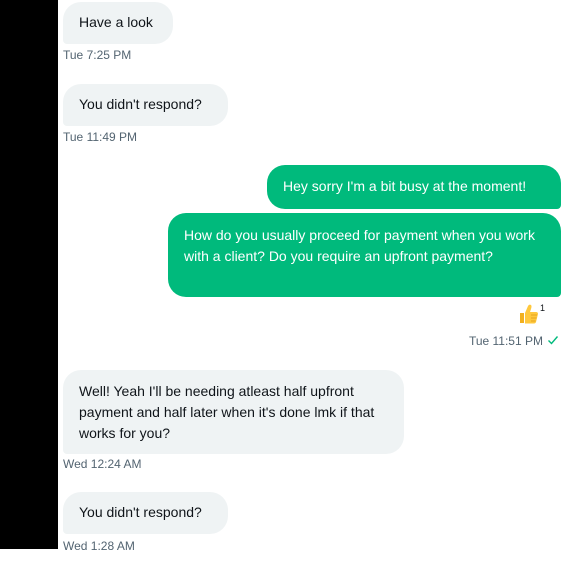 The image size is (567, 564). What do you see at coordinates (97, 55) in the screenshot?
I see `message-timestamp: Tue 7:25 PM` at bounding box center [97, 55].